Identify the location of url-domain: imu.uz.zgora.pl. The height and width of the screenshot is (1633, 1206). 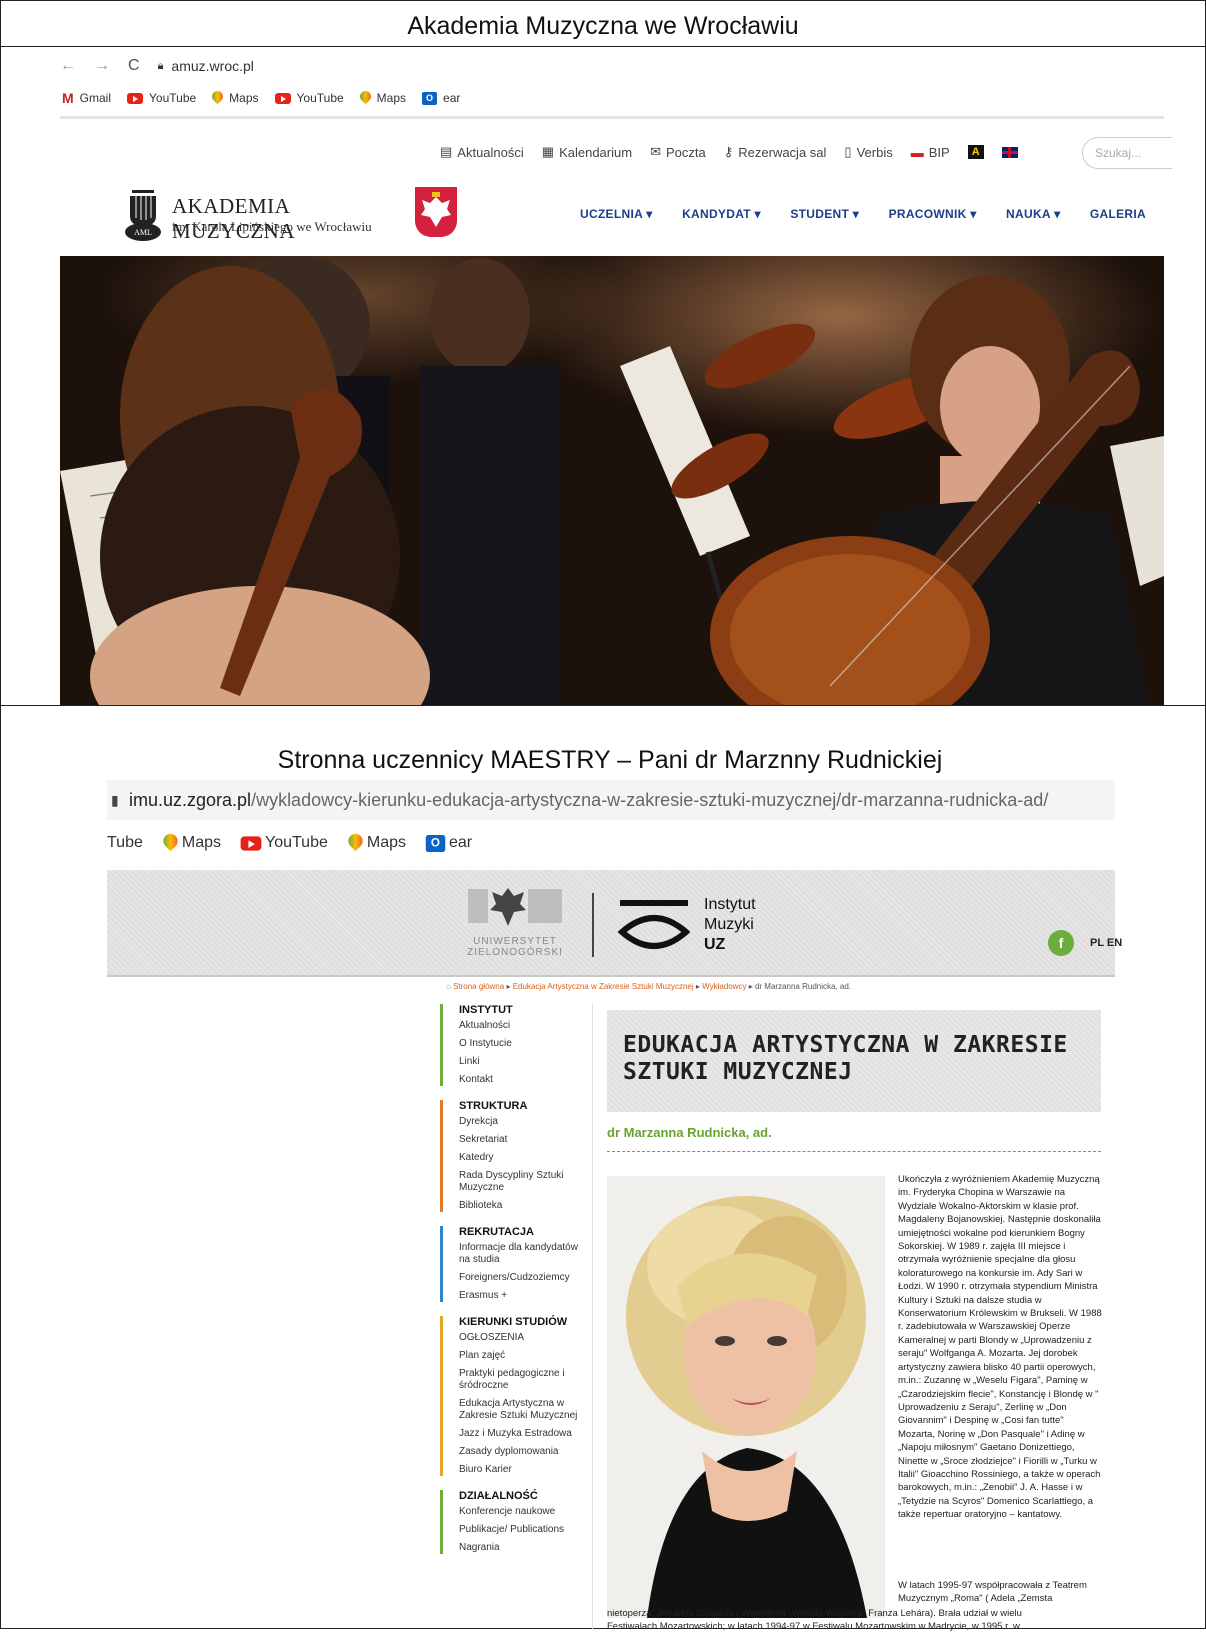
(190, 799).